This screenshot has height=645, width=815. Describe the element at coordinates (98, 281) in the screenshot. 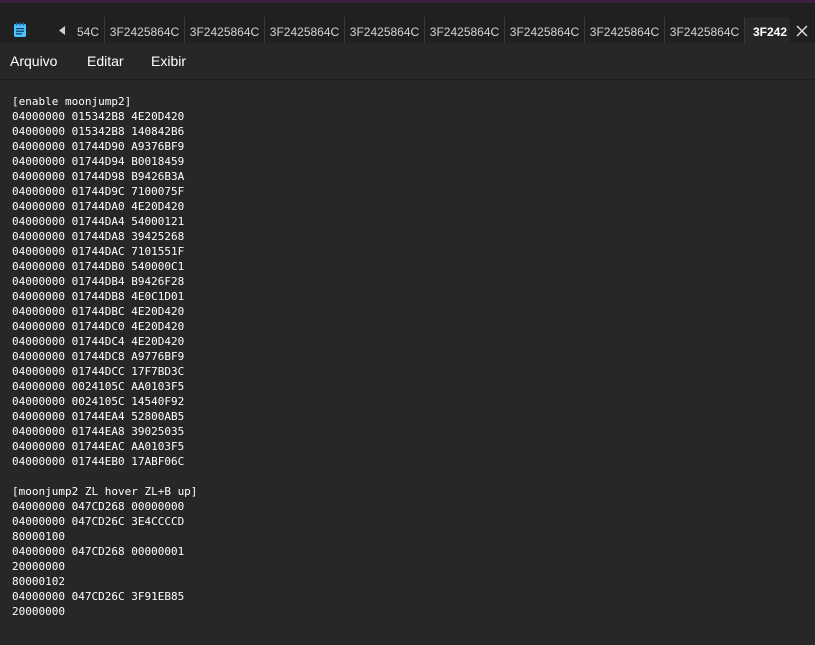

I see `editor-line: 04000000 01744DB4 B9426F28` at that location.